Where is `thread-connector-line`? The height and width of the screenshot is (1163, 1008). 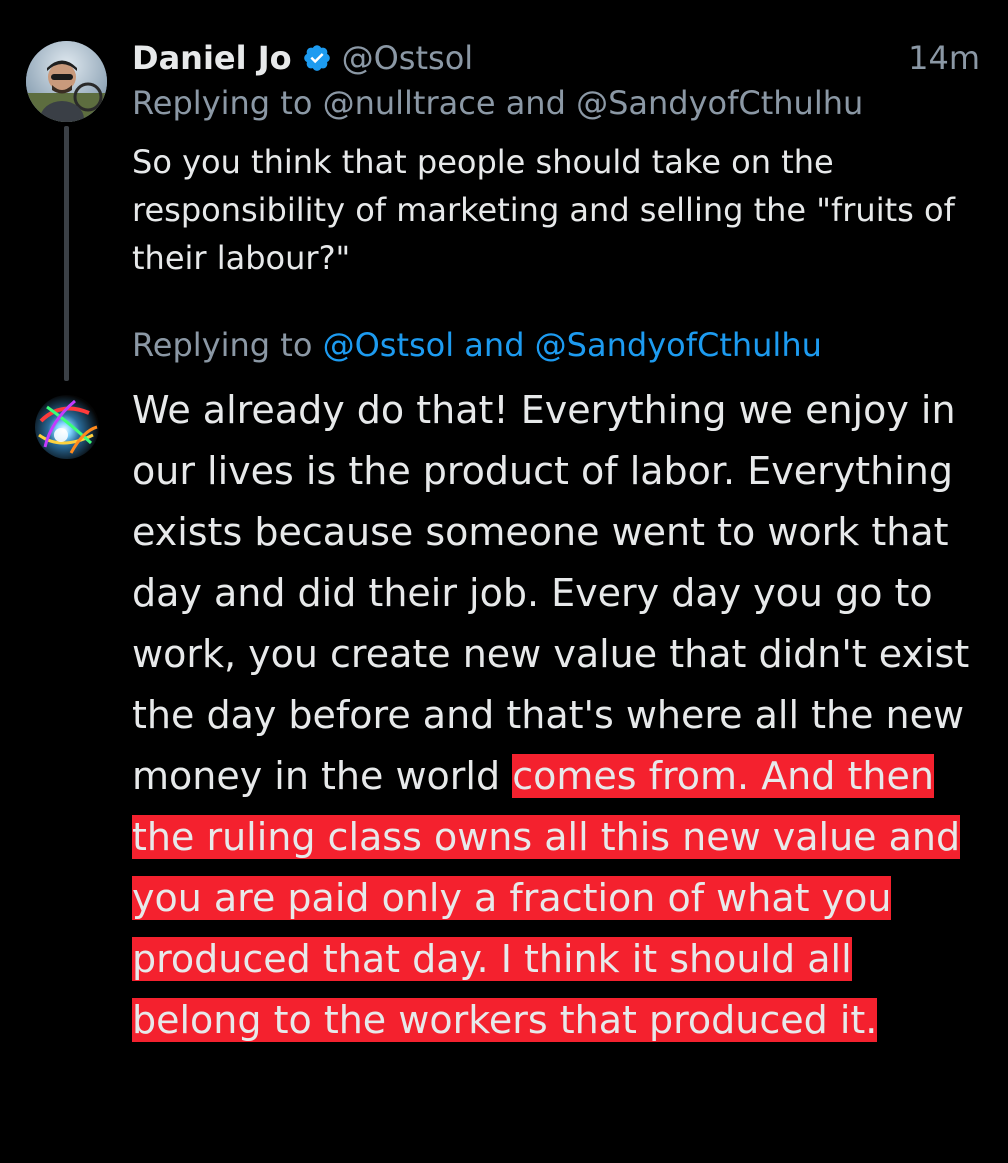 thread-connector-line is located at coordinates (66, 253).